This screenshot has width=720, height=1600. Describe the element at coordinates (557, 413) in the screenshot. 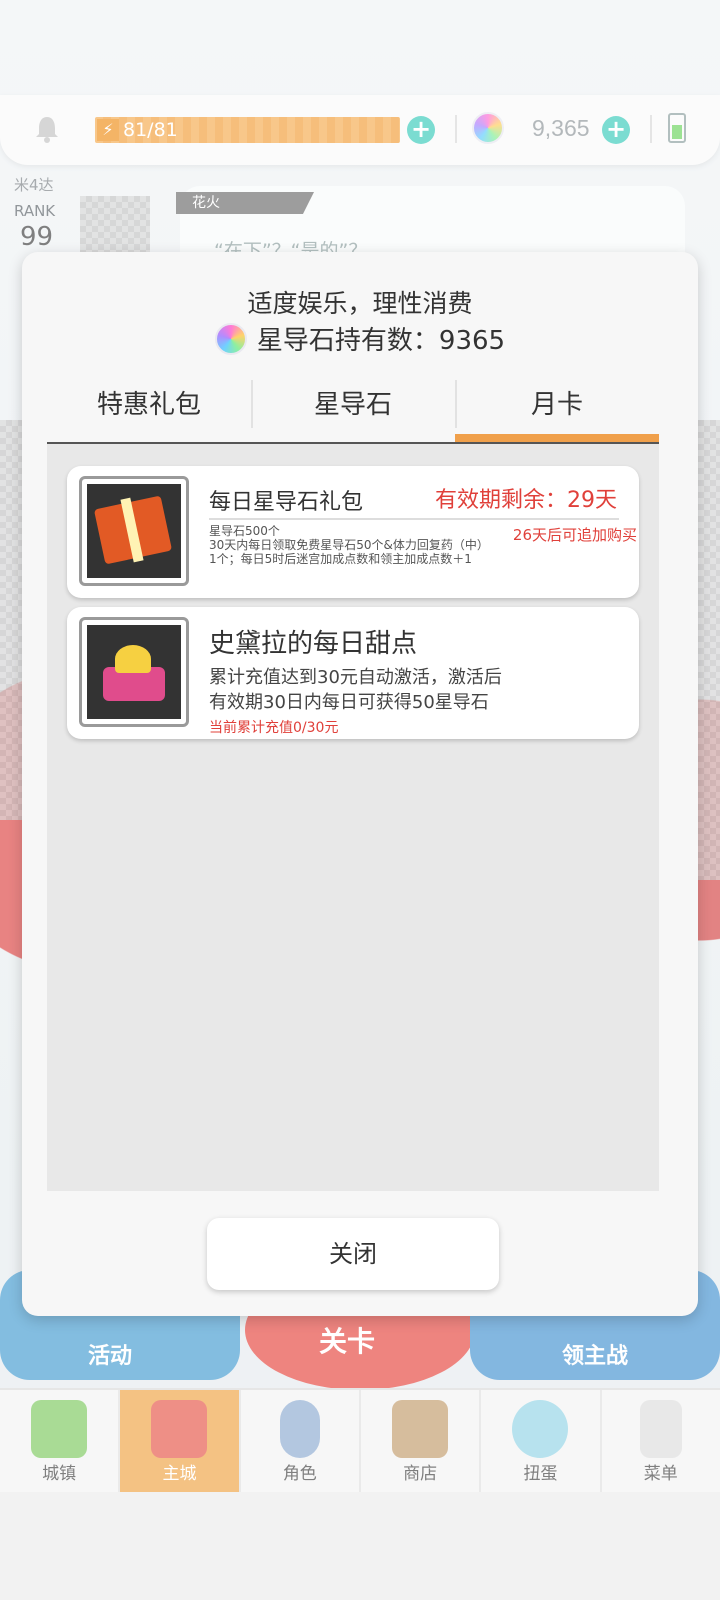

I see `tab-monthly-card: 月卡` at that location.